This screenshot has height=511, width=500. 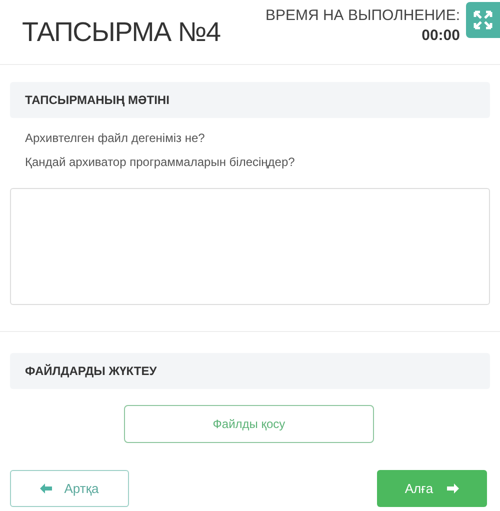 What do you see at coordinates (432, 488) in the screenshot?
I see `next-button: Алға` at bounding box center [432, 488].